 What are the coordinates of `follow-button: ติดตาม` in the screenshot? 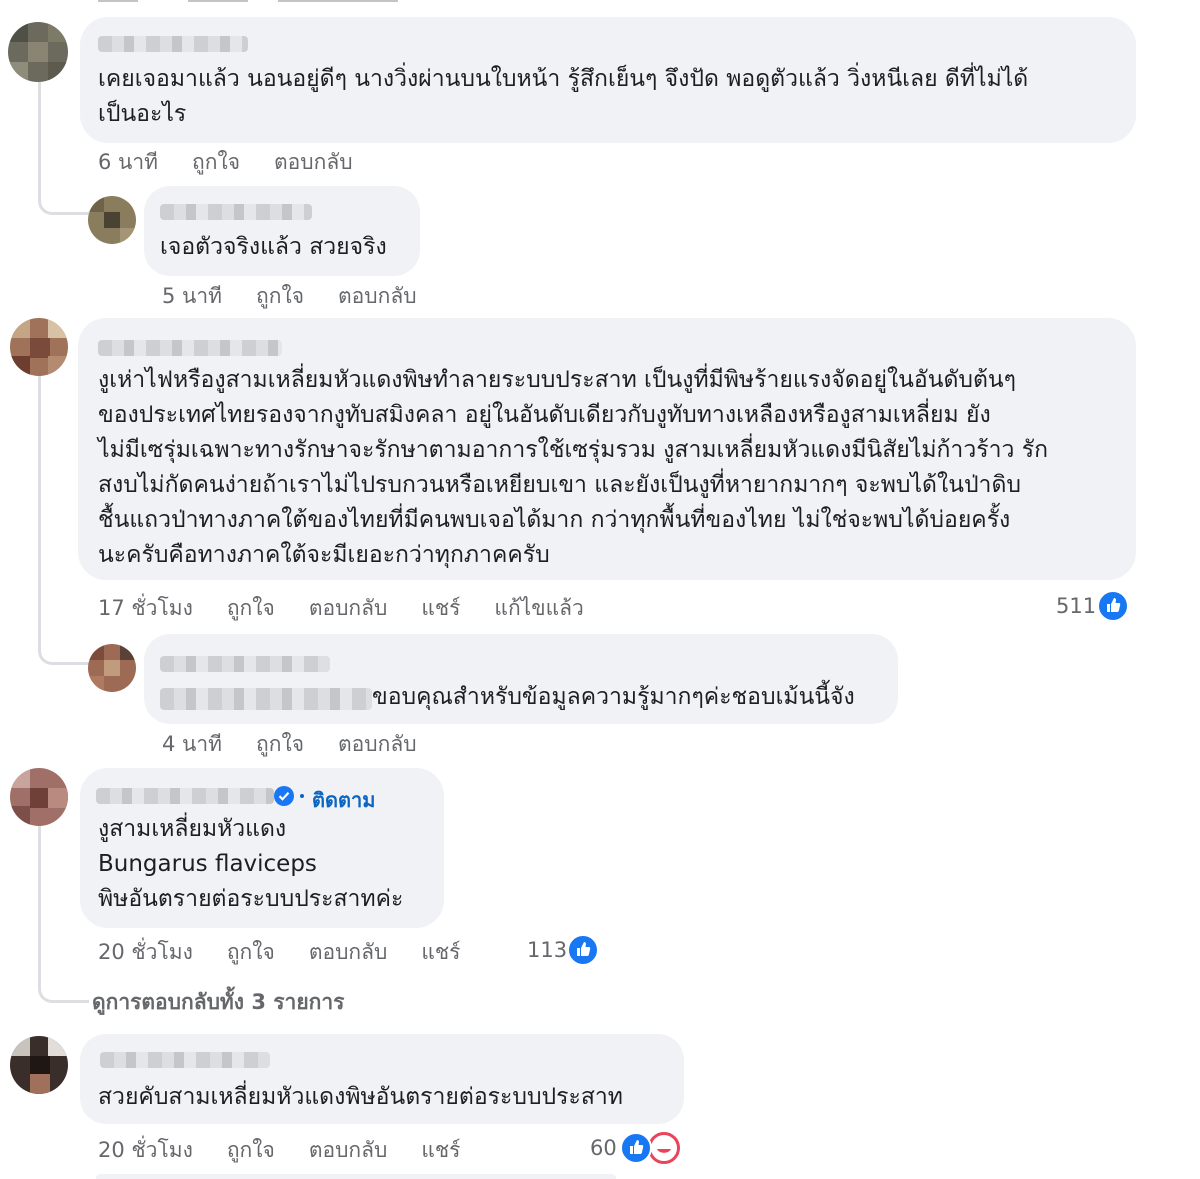 It's located at (343, 800).